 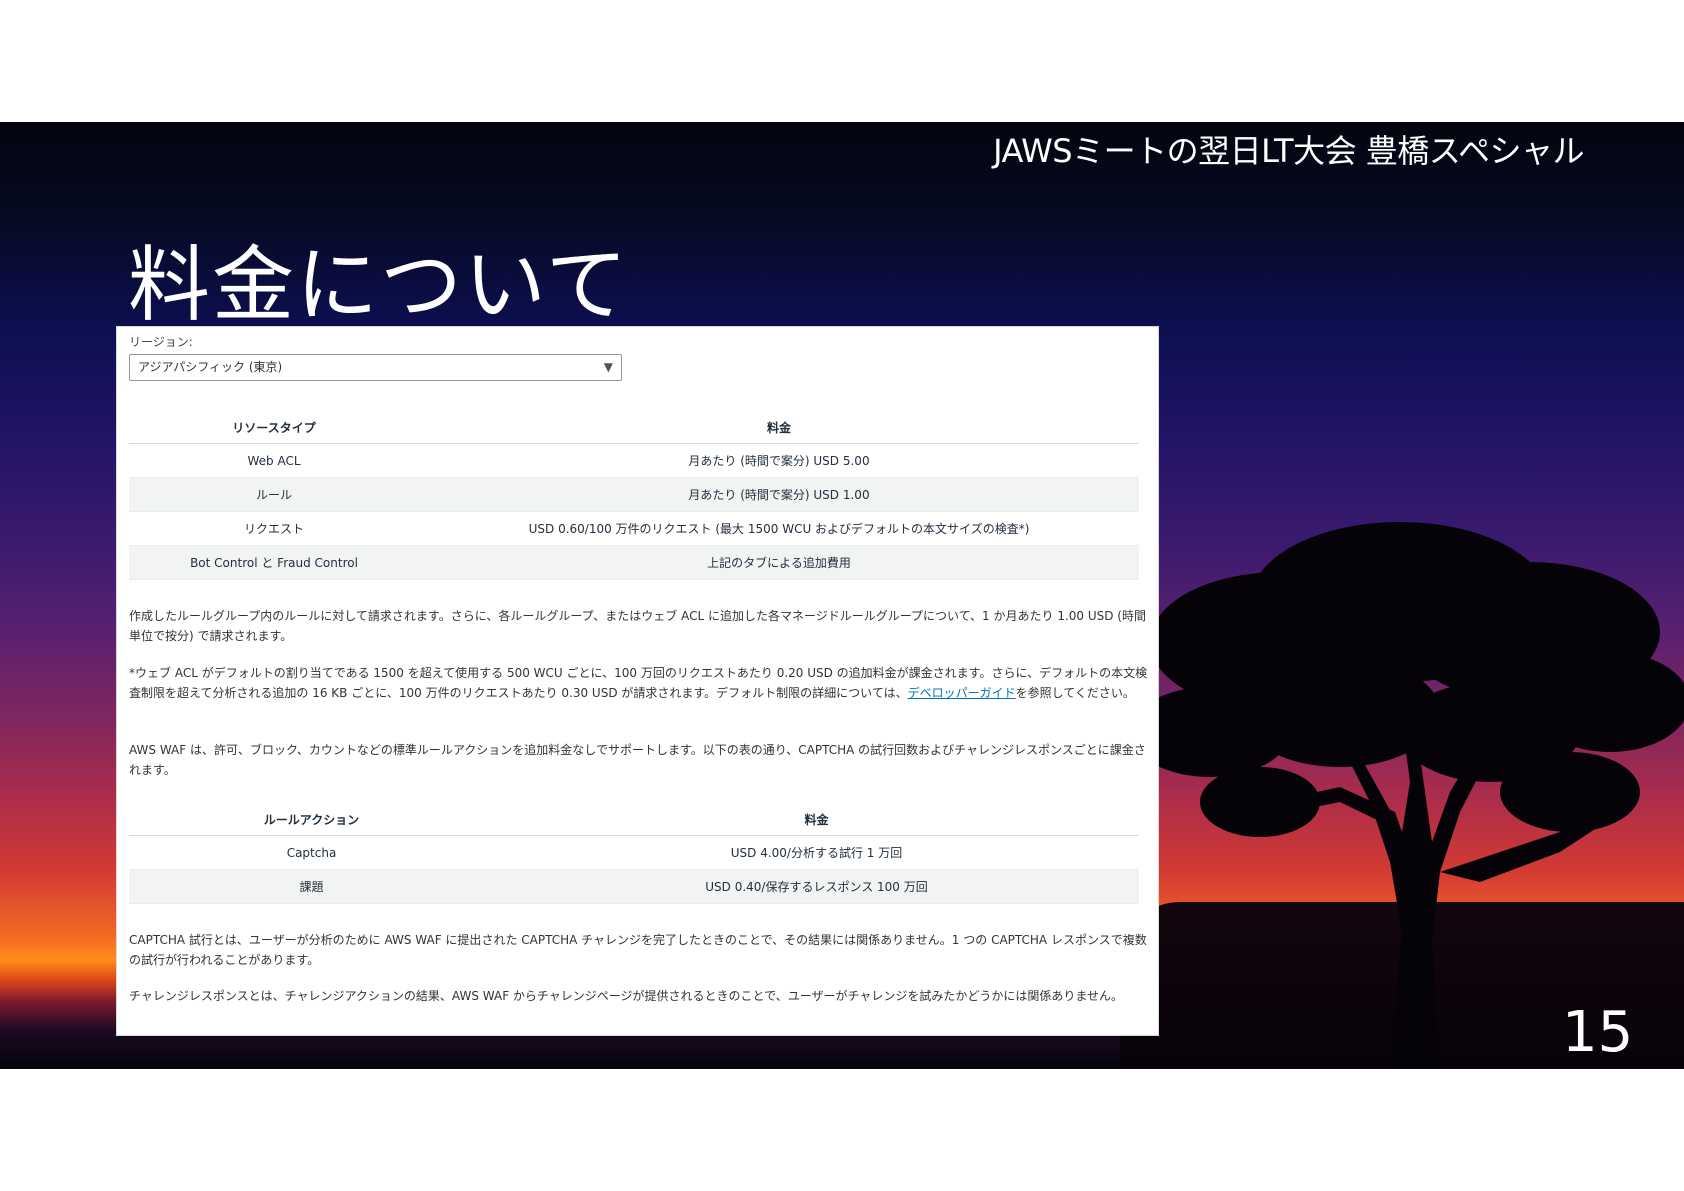 What do you see at coordinates (274, 528) in the screenshot?
I see `table-cell: リクエスト` at bounding box center [274, 528].